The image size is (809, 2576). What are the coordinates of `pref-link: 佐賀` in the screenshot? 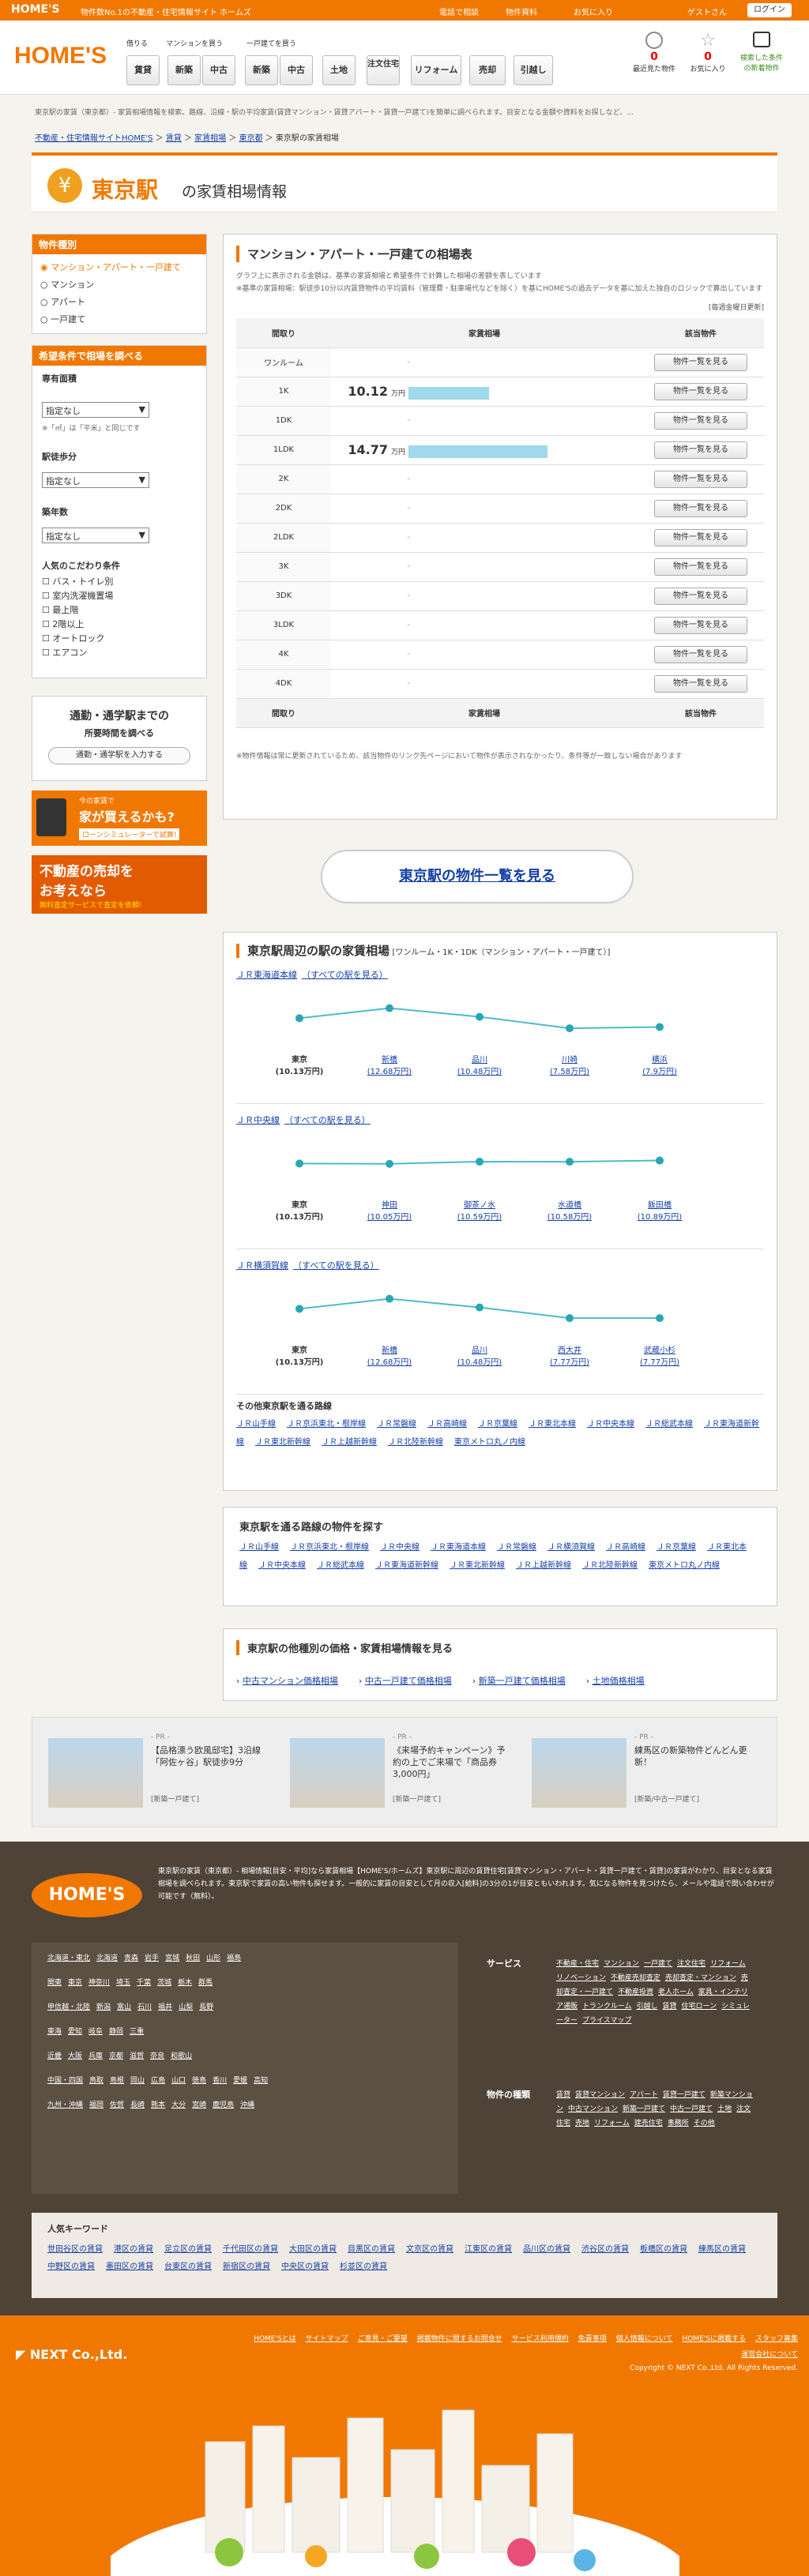 It's located at (117, 2105).